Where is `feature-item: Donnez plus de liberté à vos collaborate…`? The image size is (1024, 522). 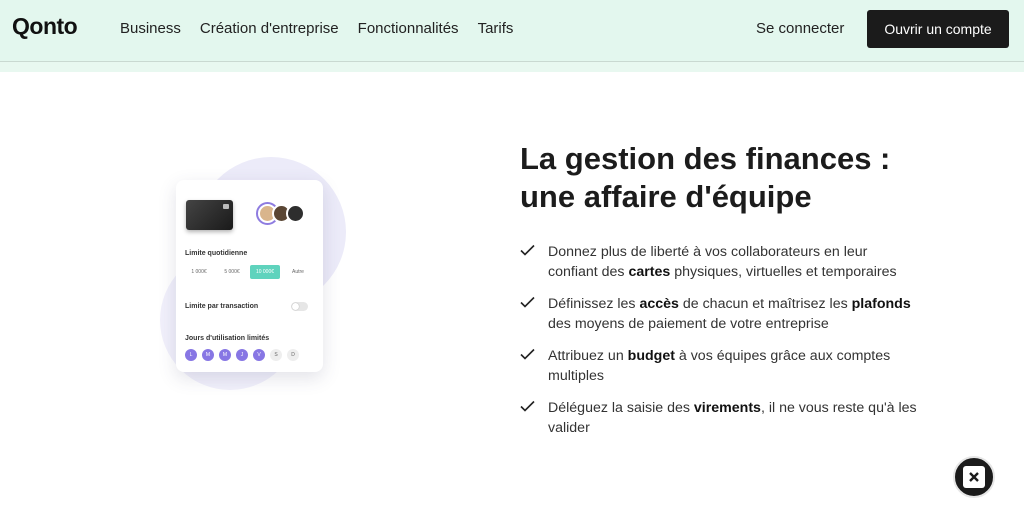
feature-item: Donnez plus de liberté à vos collaborate… is located at coordinates (720, 262).